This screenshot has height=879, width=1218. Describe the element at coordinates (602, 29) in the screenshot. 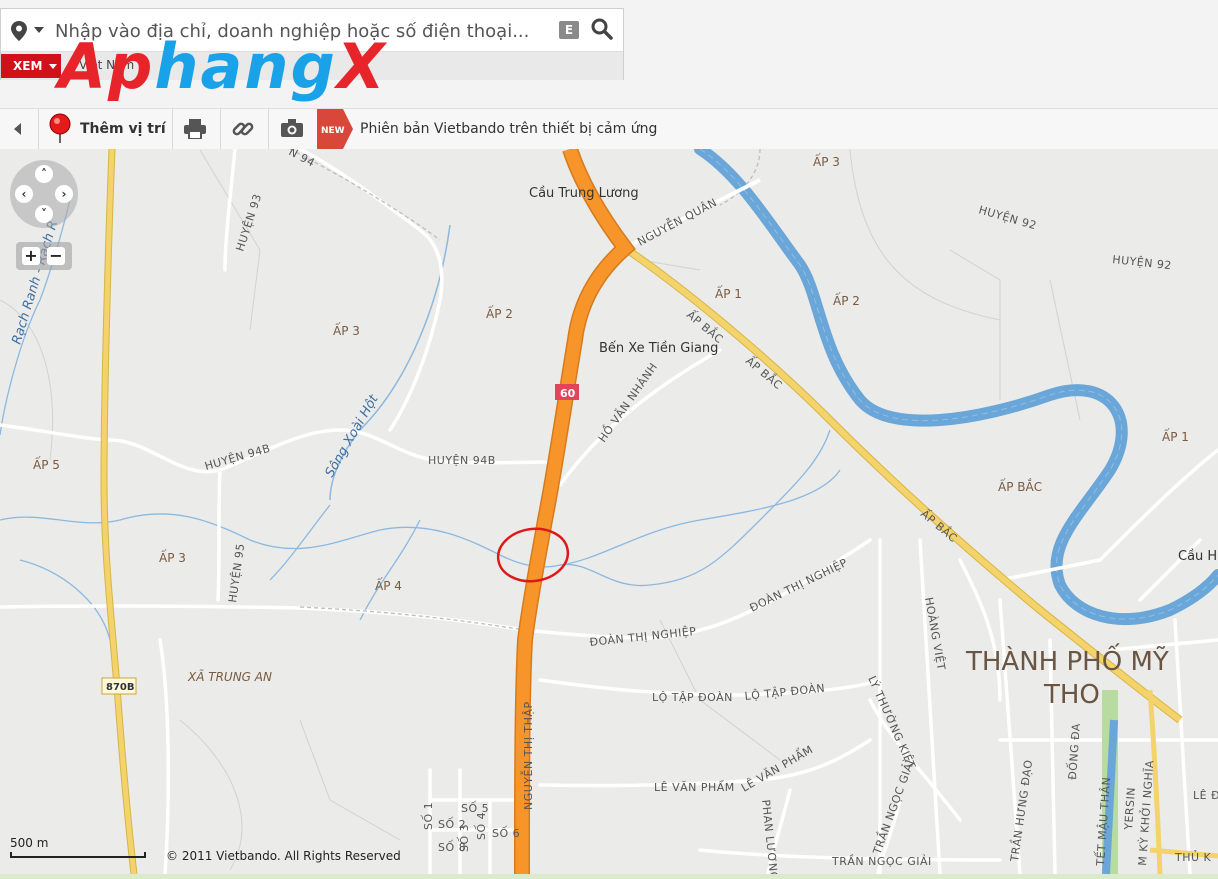

I see `search-icon` at that location.